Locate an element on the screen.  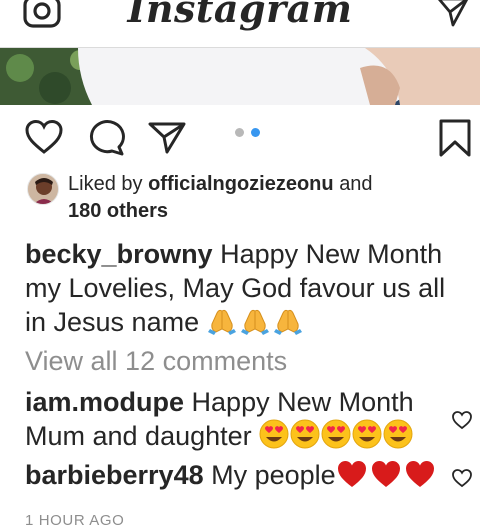
instagram-logo: Instagram is located at coordinates (240, 15).